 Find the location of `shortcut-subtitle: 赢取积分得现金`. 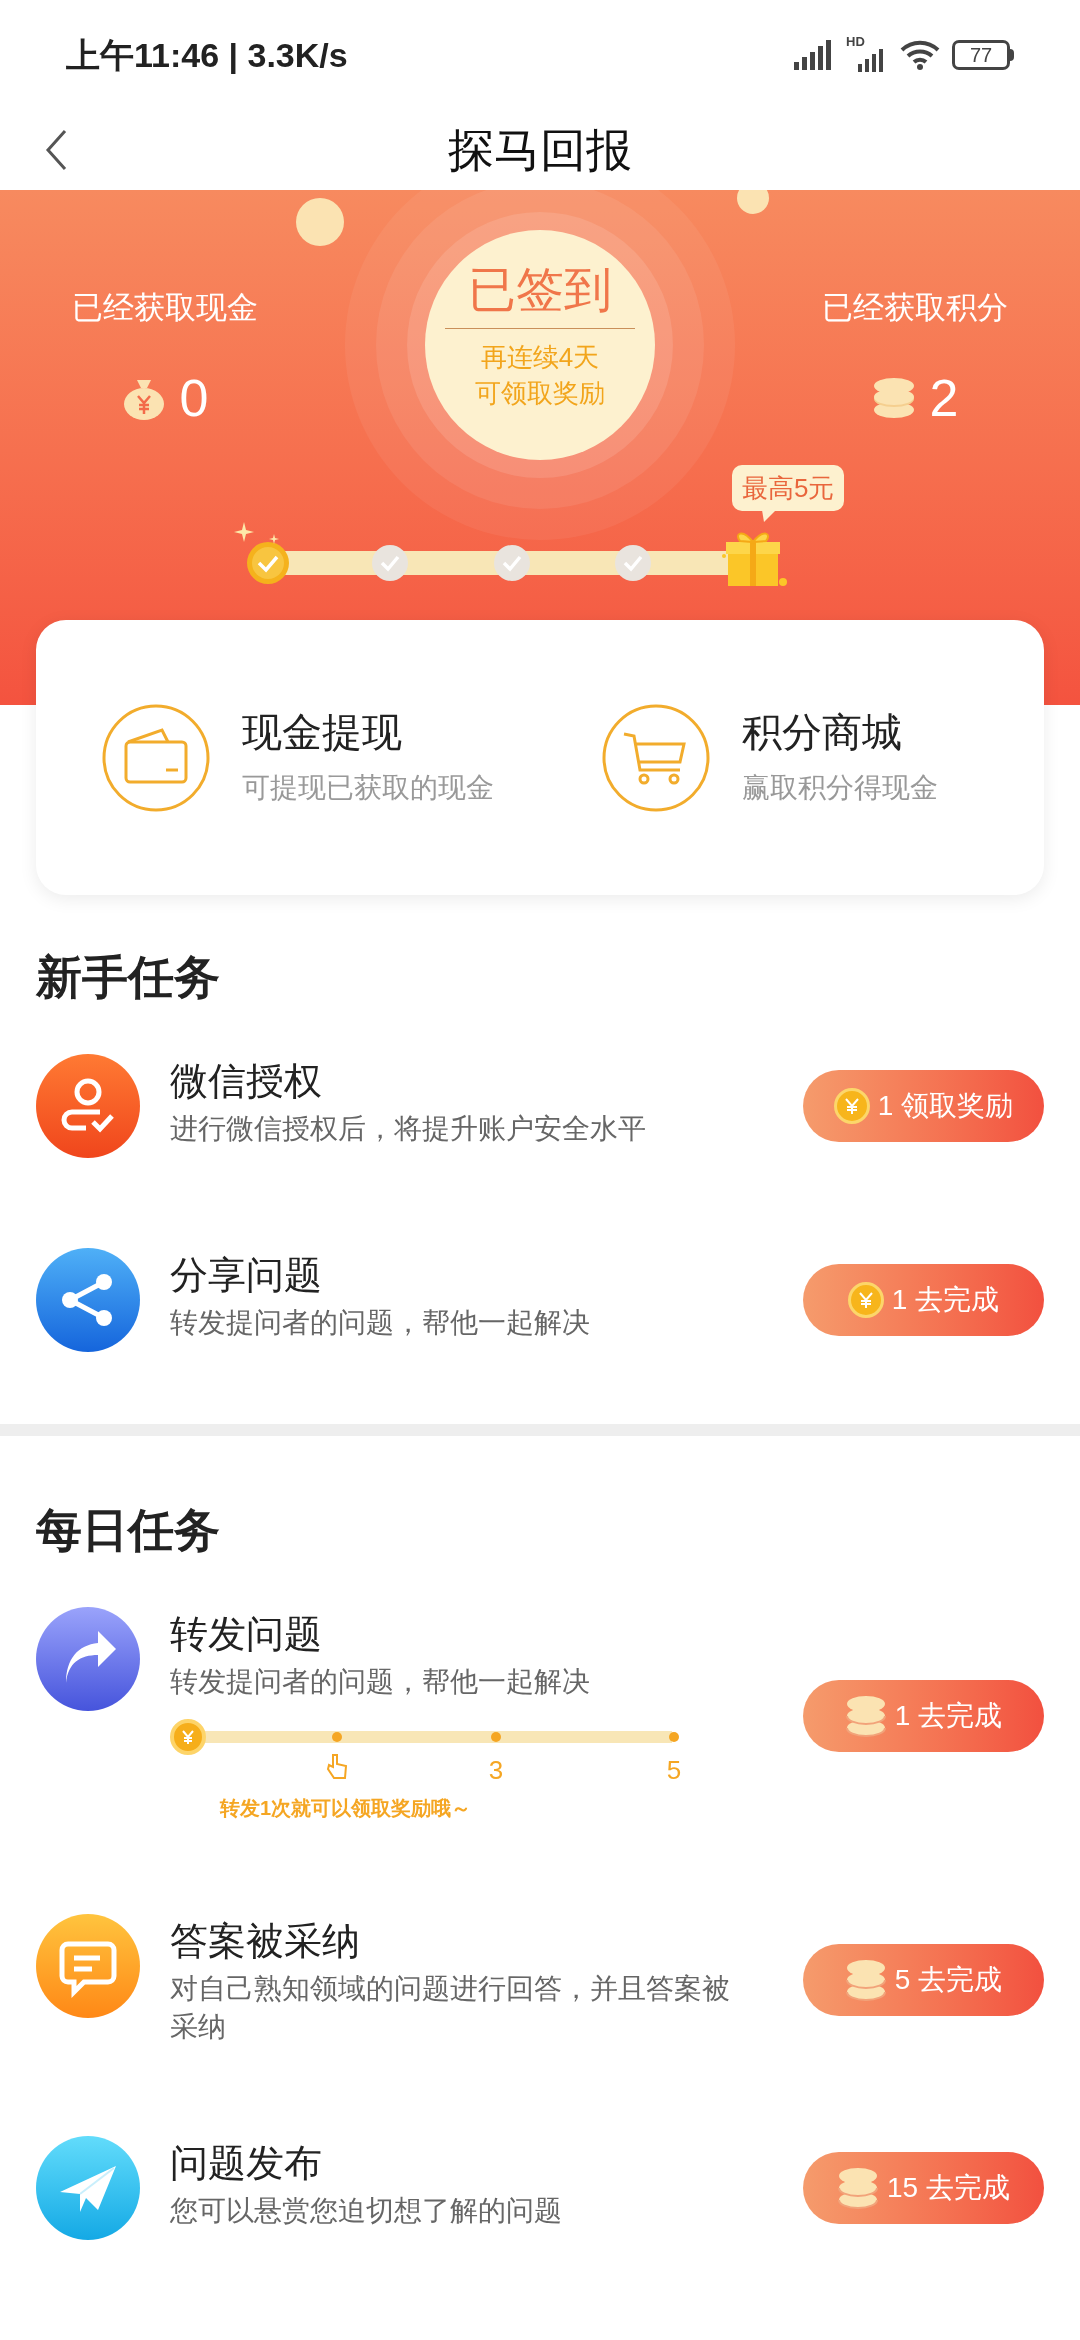

shortcut-subtitle: 赢取积分得现金 is located at coordinates (840, 787).